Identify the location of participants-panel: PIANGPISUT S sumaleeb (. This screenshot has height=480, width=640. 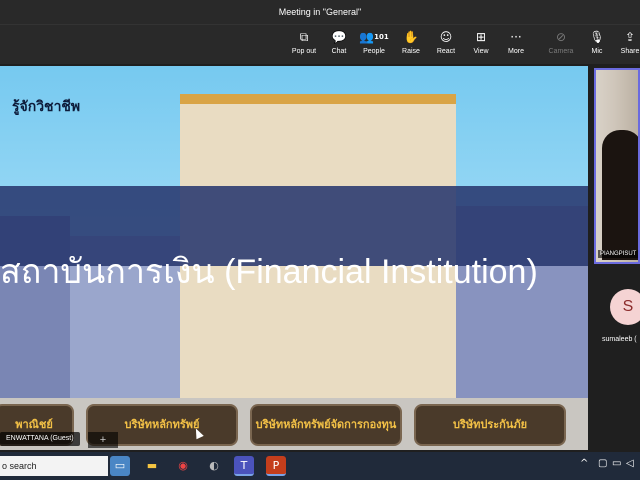
(615, 258).